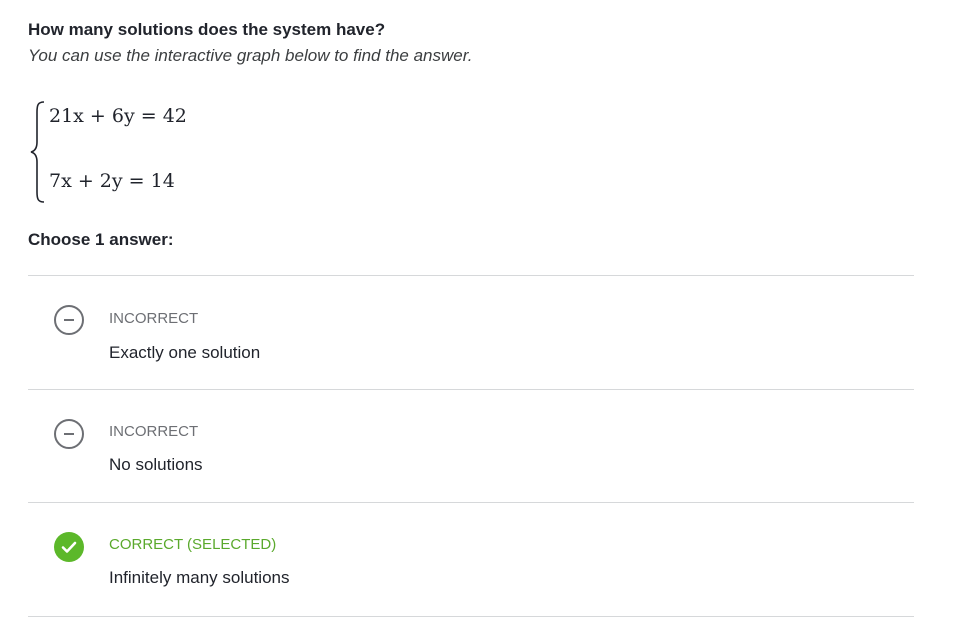 The height and width of the screenshot is (620, 961). What do you see at coordinates (193, 544) in the screenshot?
I see `choice-status: CORRECT (SELECTED)` at bounding box center [193, 544].